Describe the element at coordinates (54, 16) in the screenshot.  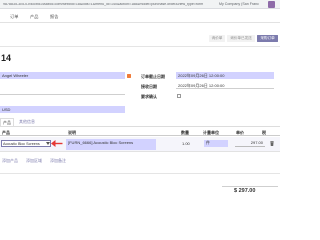
I see `nav-item-reporting: 报告` at that location.